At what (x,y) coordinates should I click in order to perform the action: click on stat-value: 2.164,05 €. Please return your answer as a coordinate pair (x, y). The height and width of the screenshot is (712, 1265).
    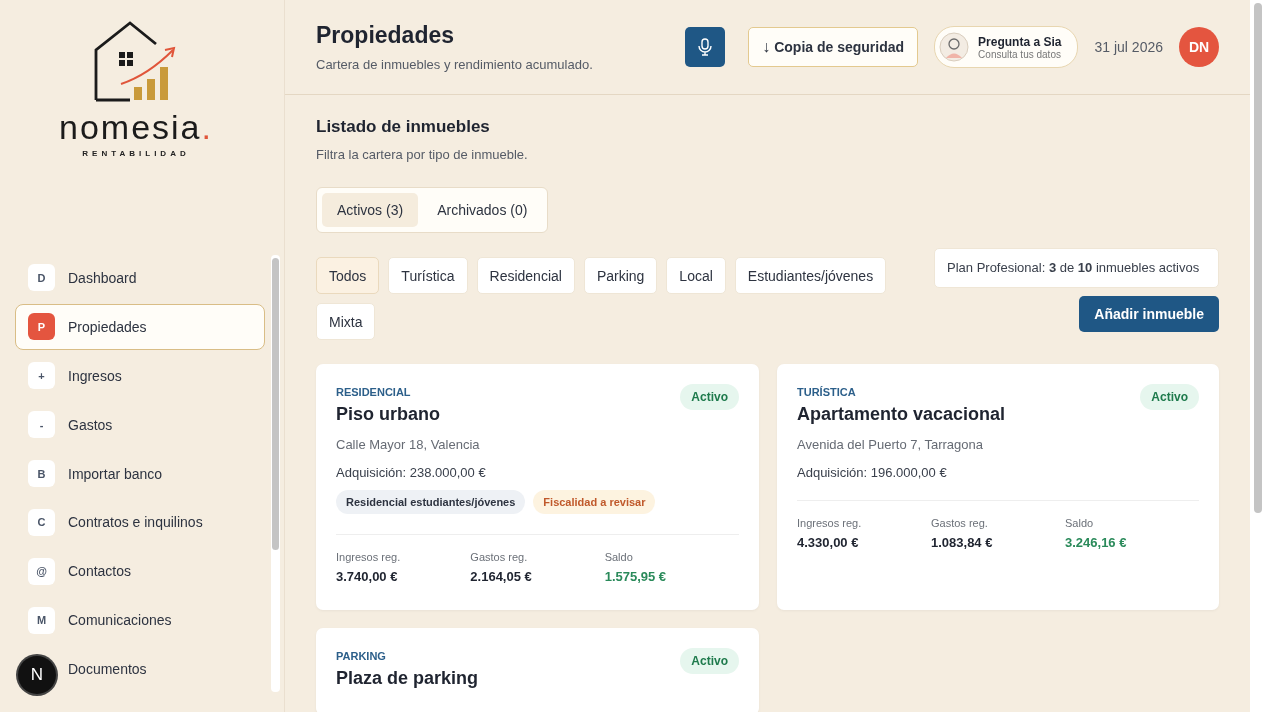
    Looking at the image, I should click on (501, 576).